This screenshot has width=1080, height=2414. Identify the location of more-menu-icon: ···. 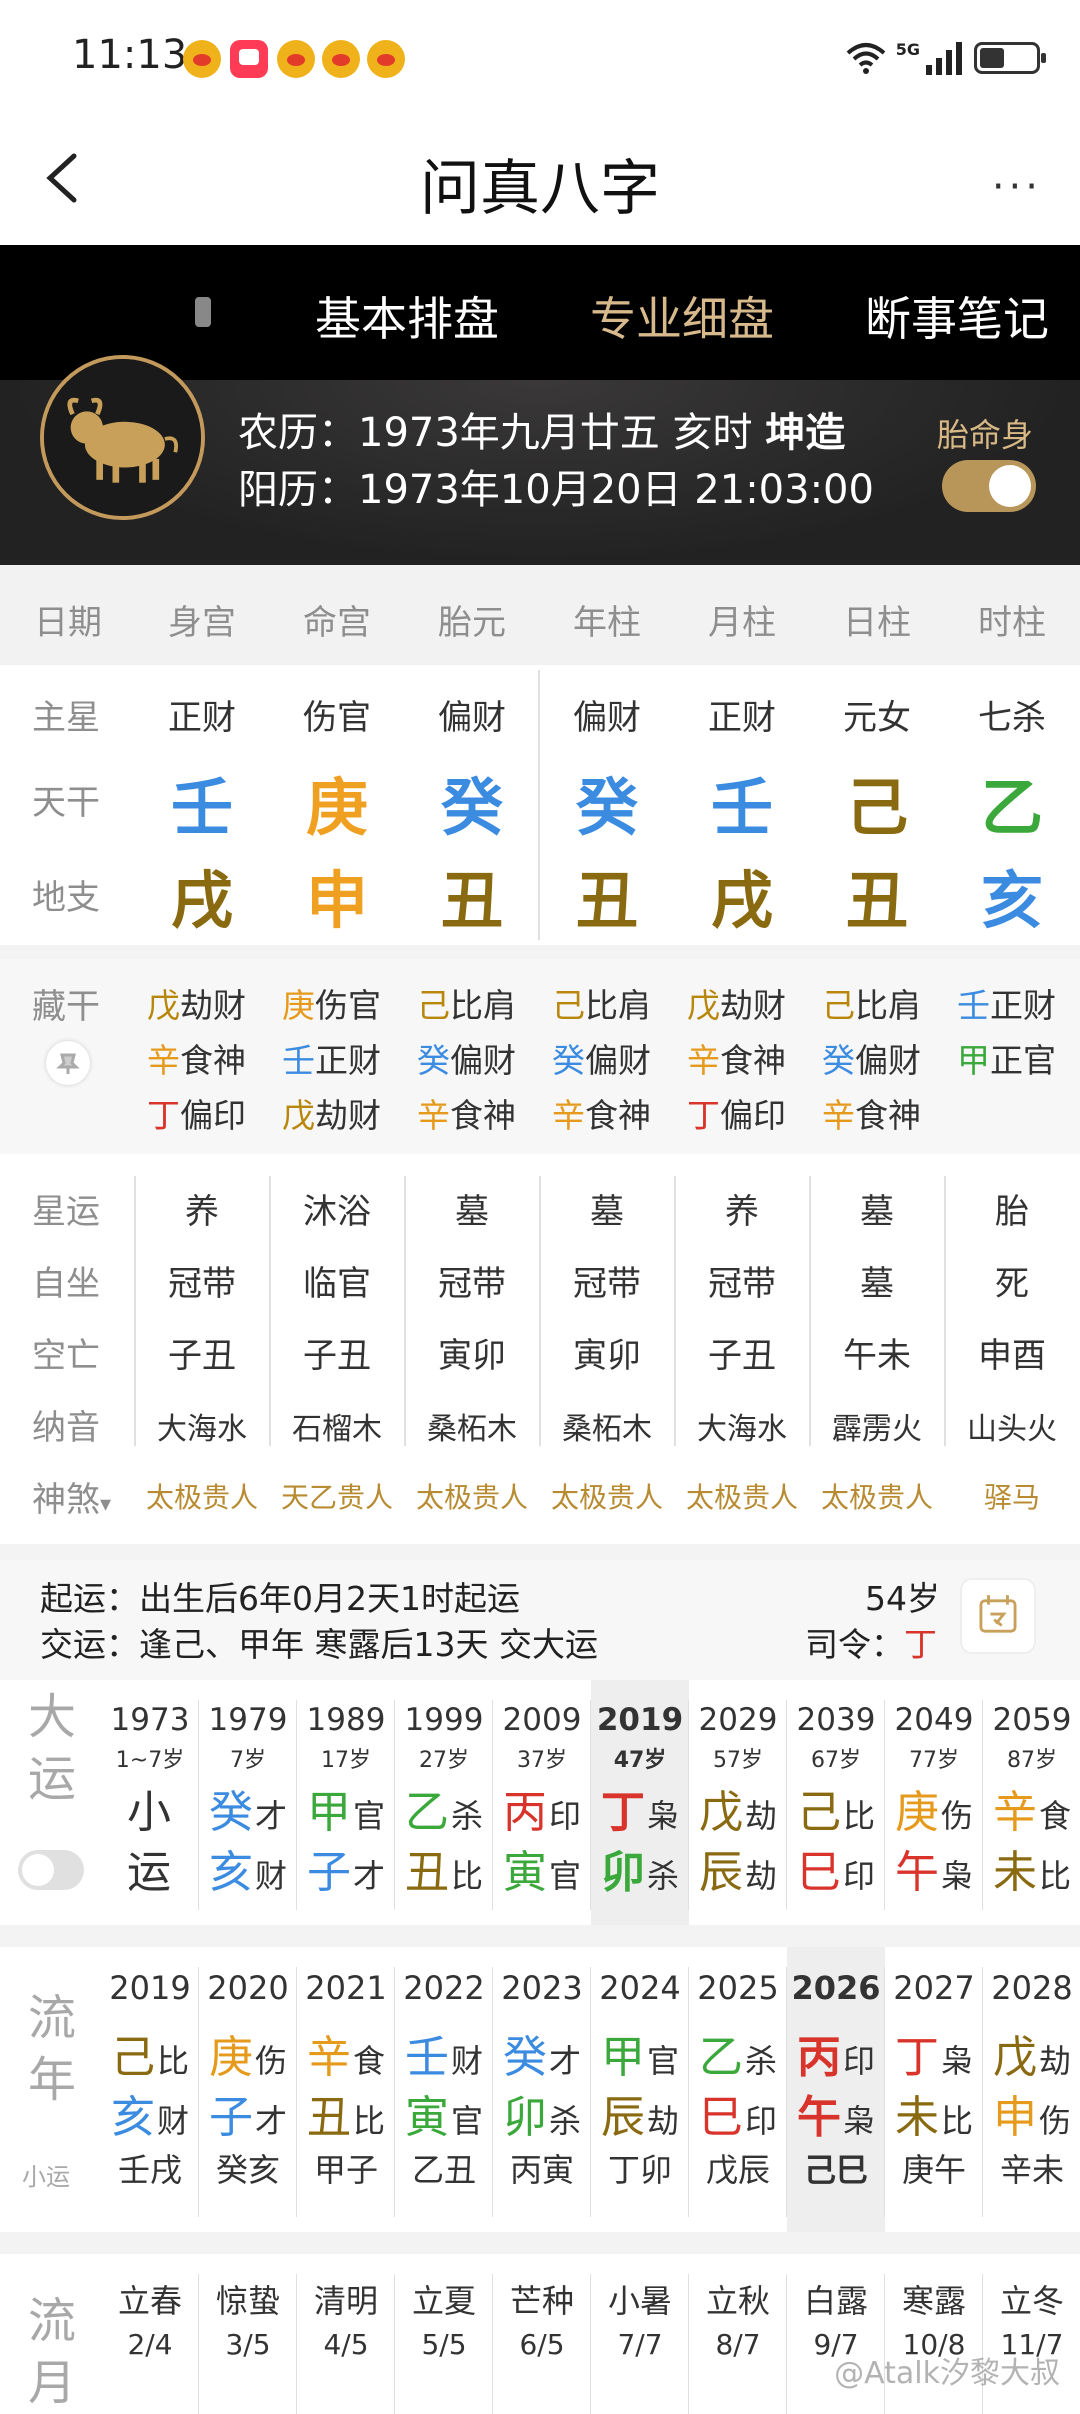
(1017, 187).